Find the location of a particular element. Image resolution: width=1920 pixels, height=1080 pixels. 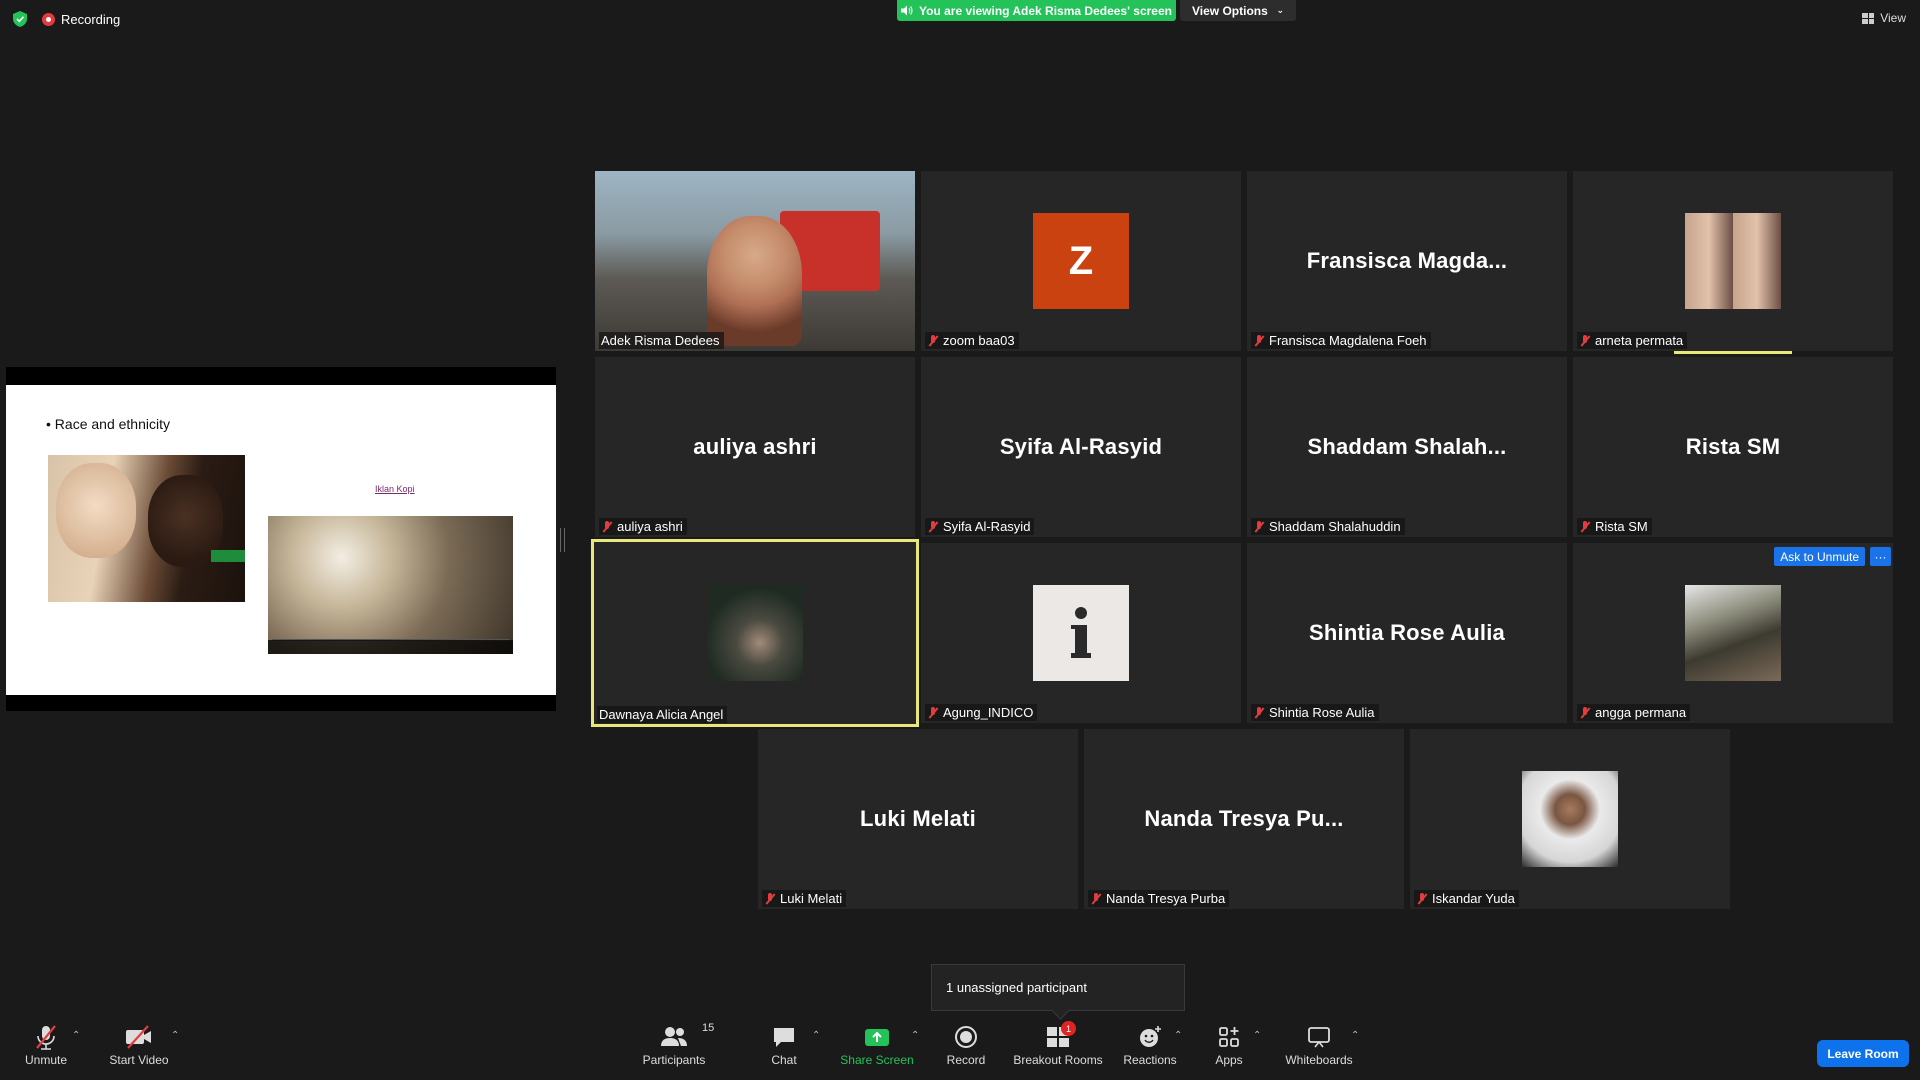

shared-screen: • Race and ethnicity Iklan Kopi is located at coordinates (281, 539).